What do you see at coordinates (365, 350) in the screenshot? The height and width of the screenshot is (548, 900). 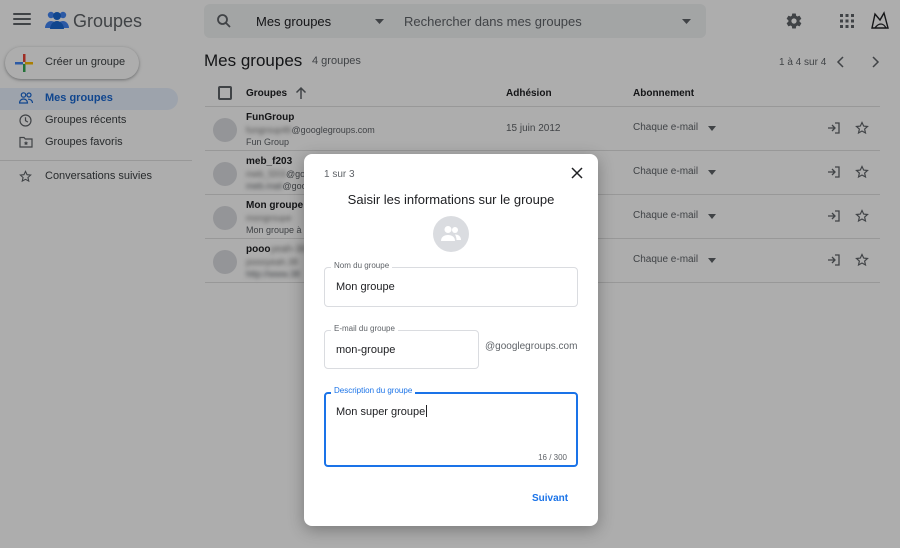 I see `field-value: mon-groupe` at bounding box center [365, 350].